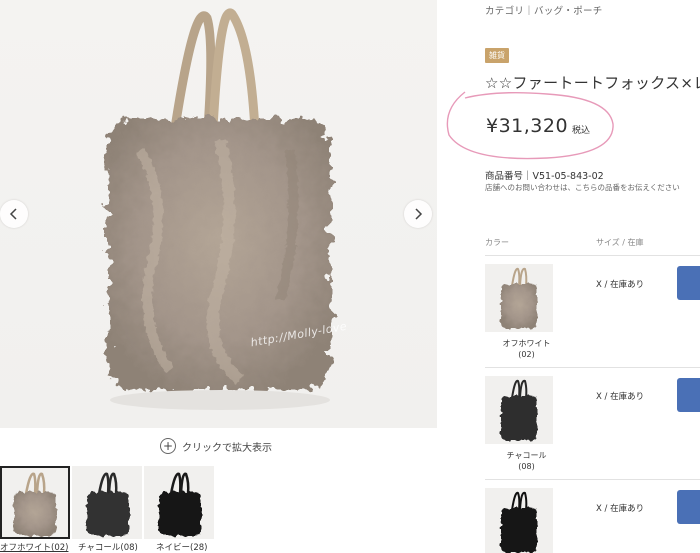 Image resolution: width=700 pixels, height=553 pixels. Describe the element at coordinates (620, 285) in the screenshot. I see `variant-stock-offwhite: X / 在庫あり` at that location.